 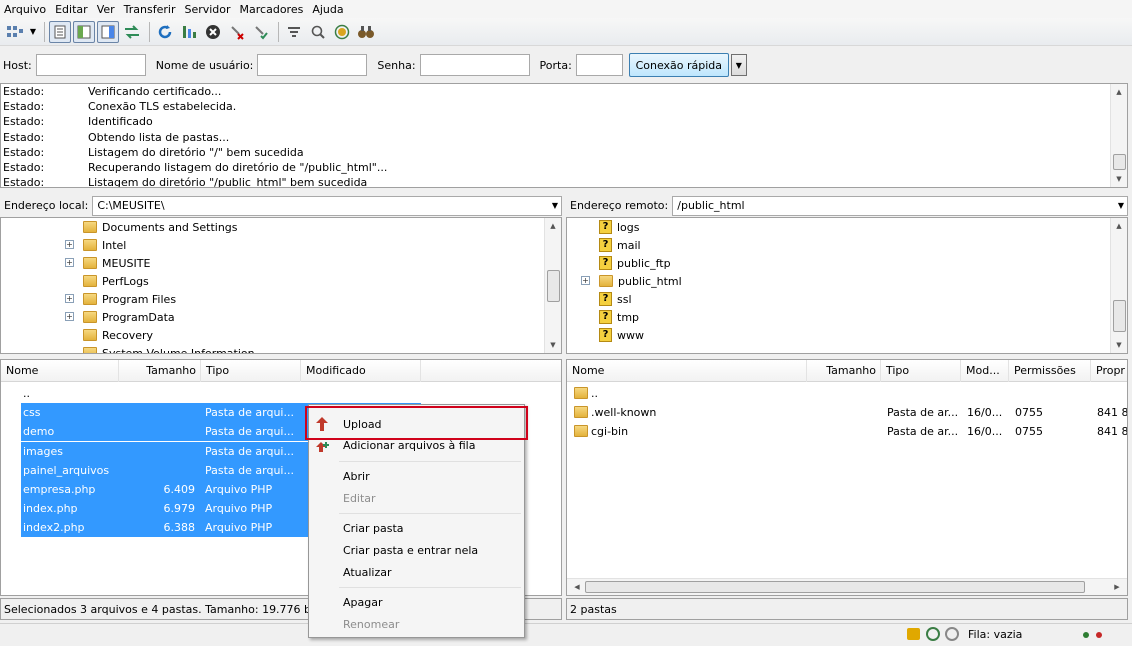 I want to click on speed-limit-icon, so click(x=933, y=634).